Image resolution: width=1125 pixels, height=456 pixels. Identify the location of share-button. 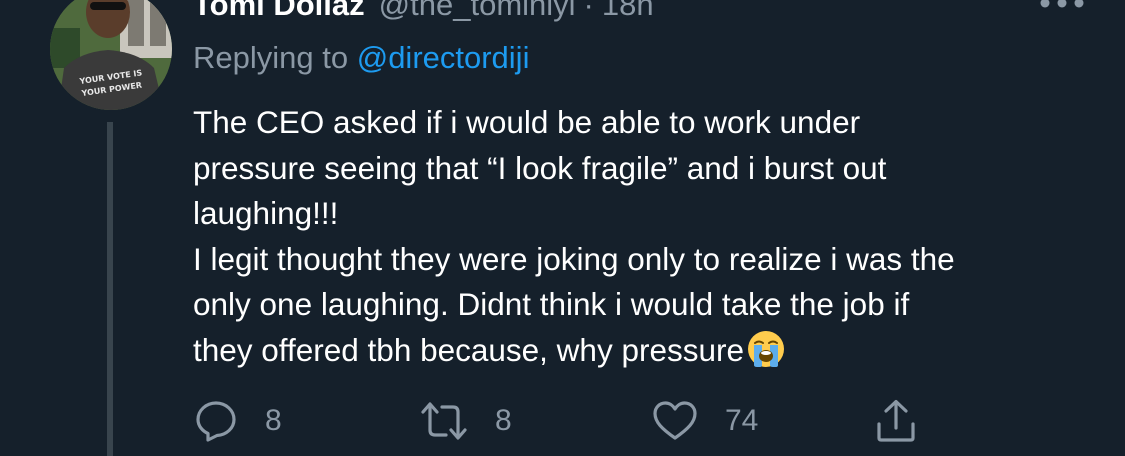
(896, 421).